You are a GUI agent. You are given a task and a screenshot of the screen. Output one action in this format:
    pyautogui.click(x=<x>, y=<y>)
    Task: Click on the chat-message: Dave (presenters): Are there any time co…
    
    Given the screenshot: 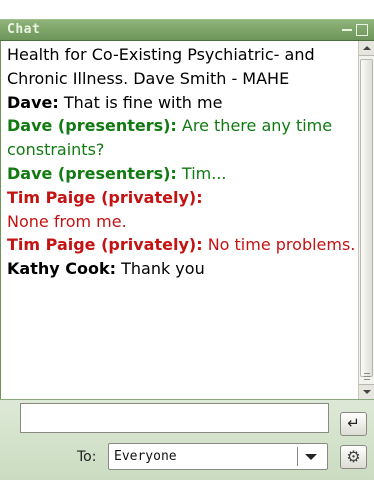 What is the action you would take?
    pyautogui.click(x=182, y=138)
    